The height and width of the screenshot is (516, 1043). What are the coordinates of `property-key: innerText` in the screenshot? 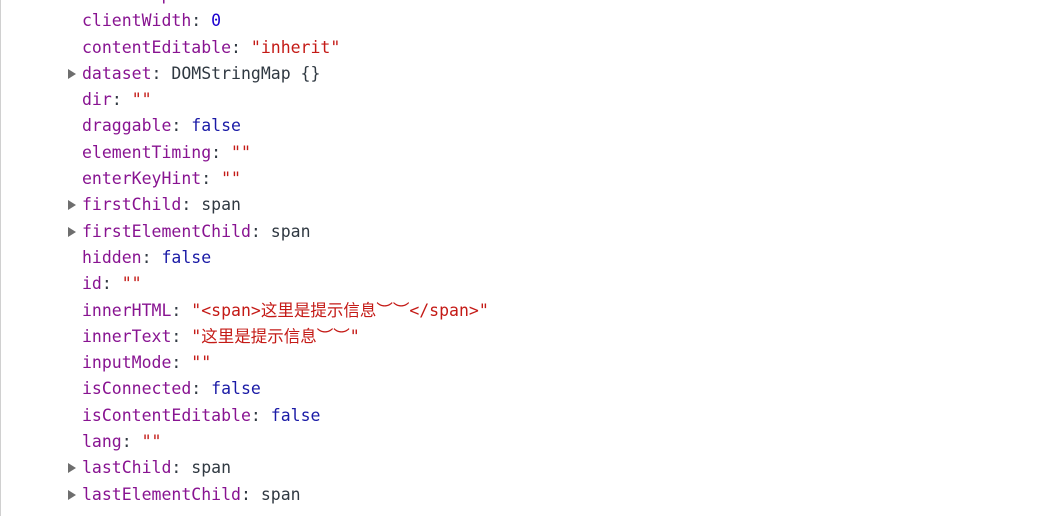 It's located at (127, 336).